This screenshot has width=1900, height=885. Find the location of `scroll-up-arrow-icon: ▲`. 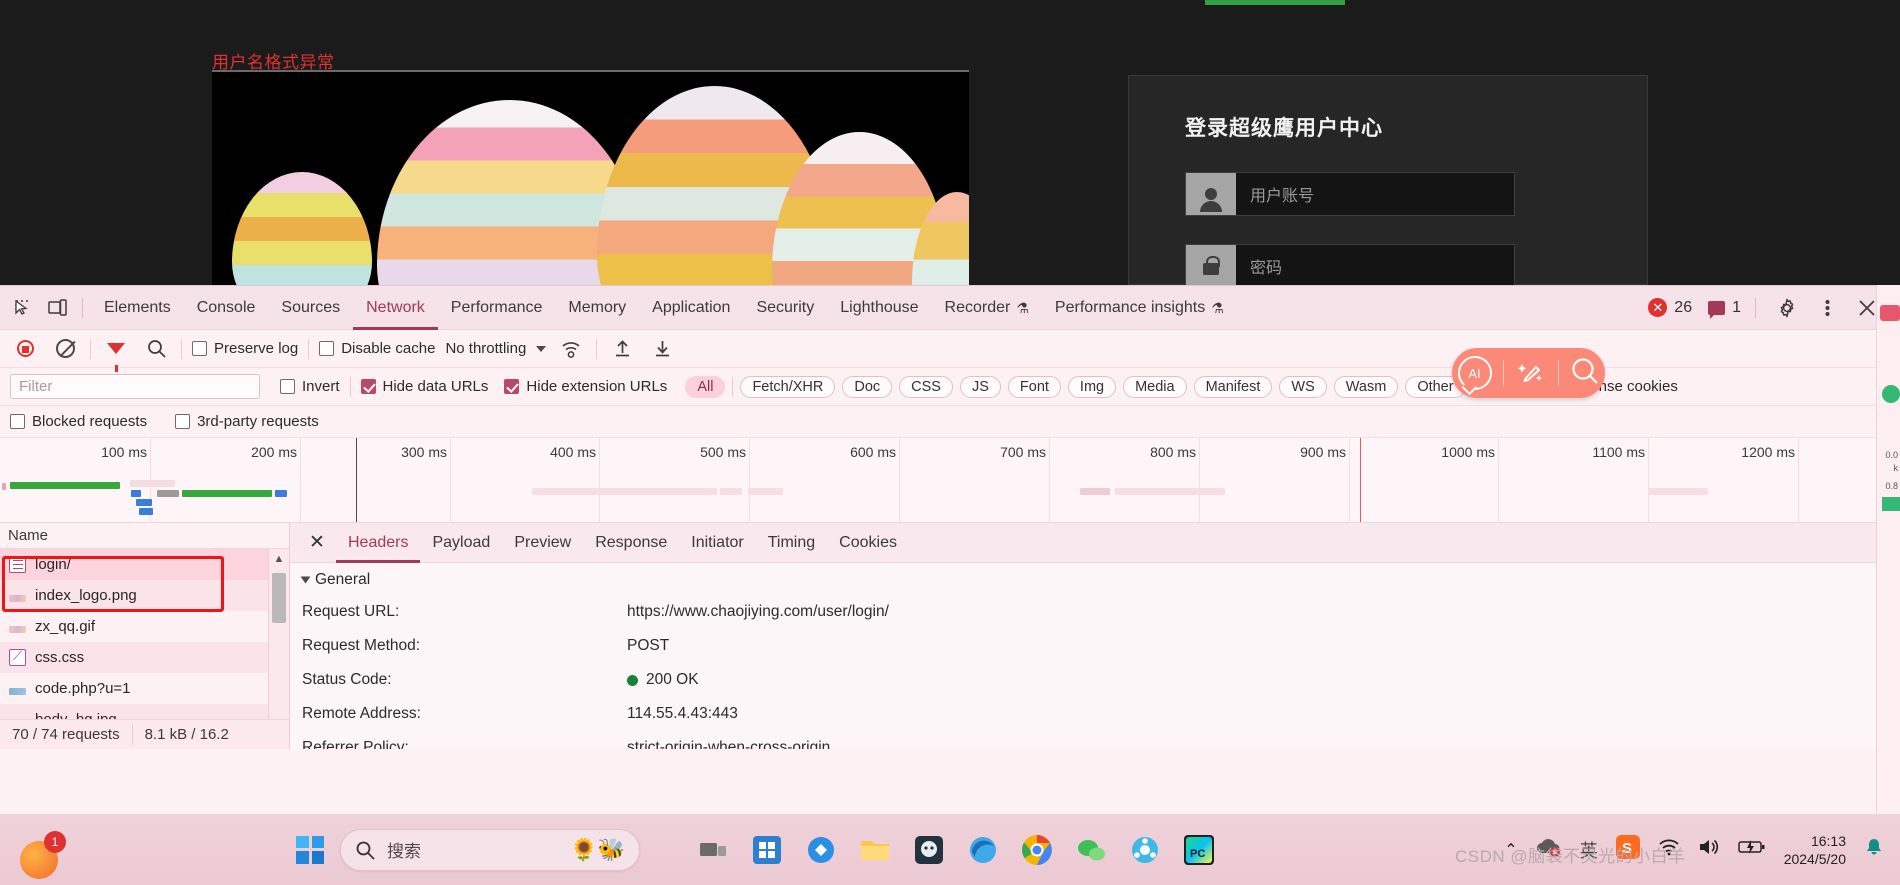

scroll-up-arrow-icon: ▲ is located at coordinates (279, 559).